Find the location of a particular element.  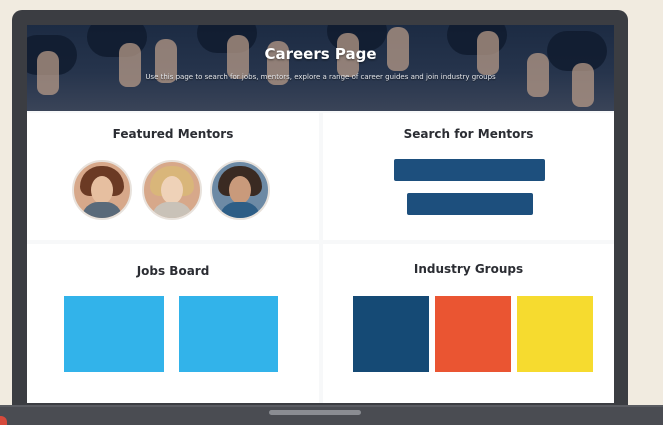

laptop-notch is located at coordinates (315, 412).